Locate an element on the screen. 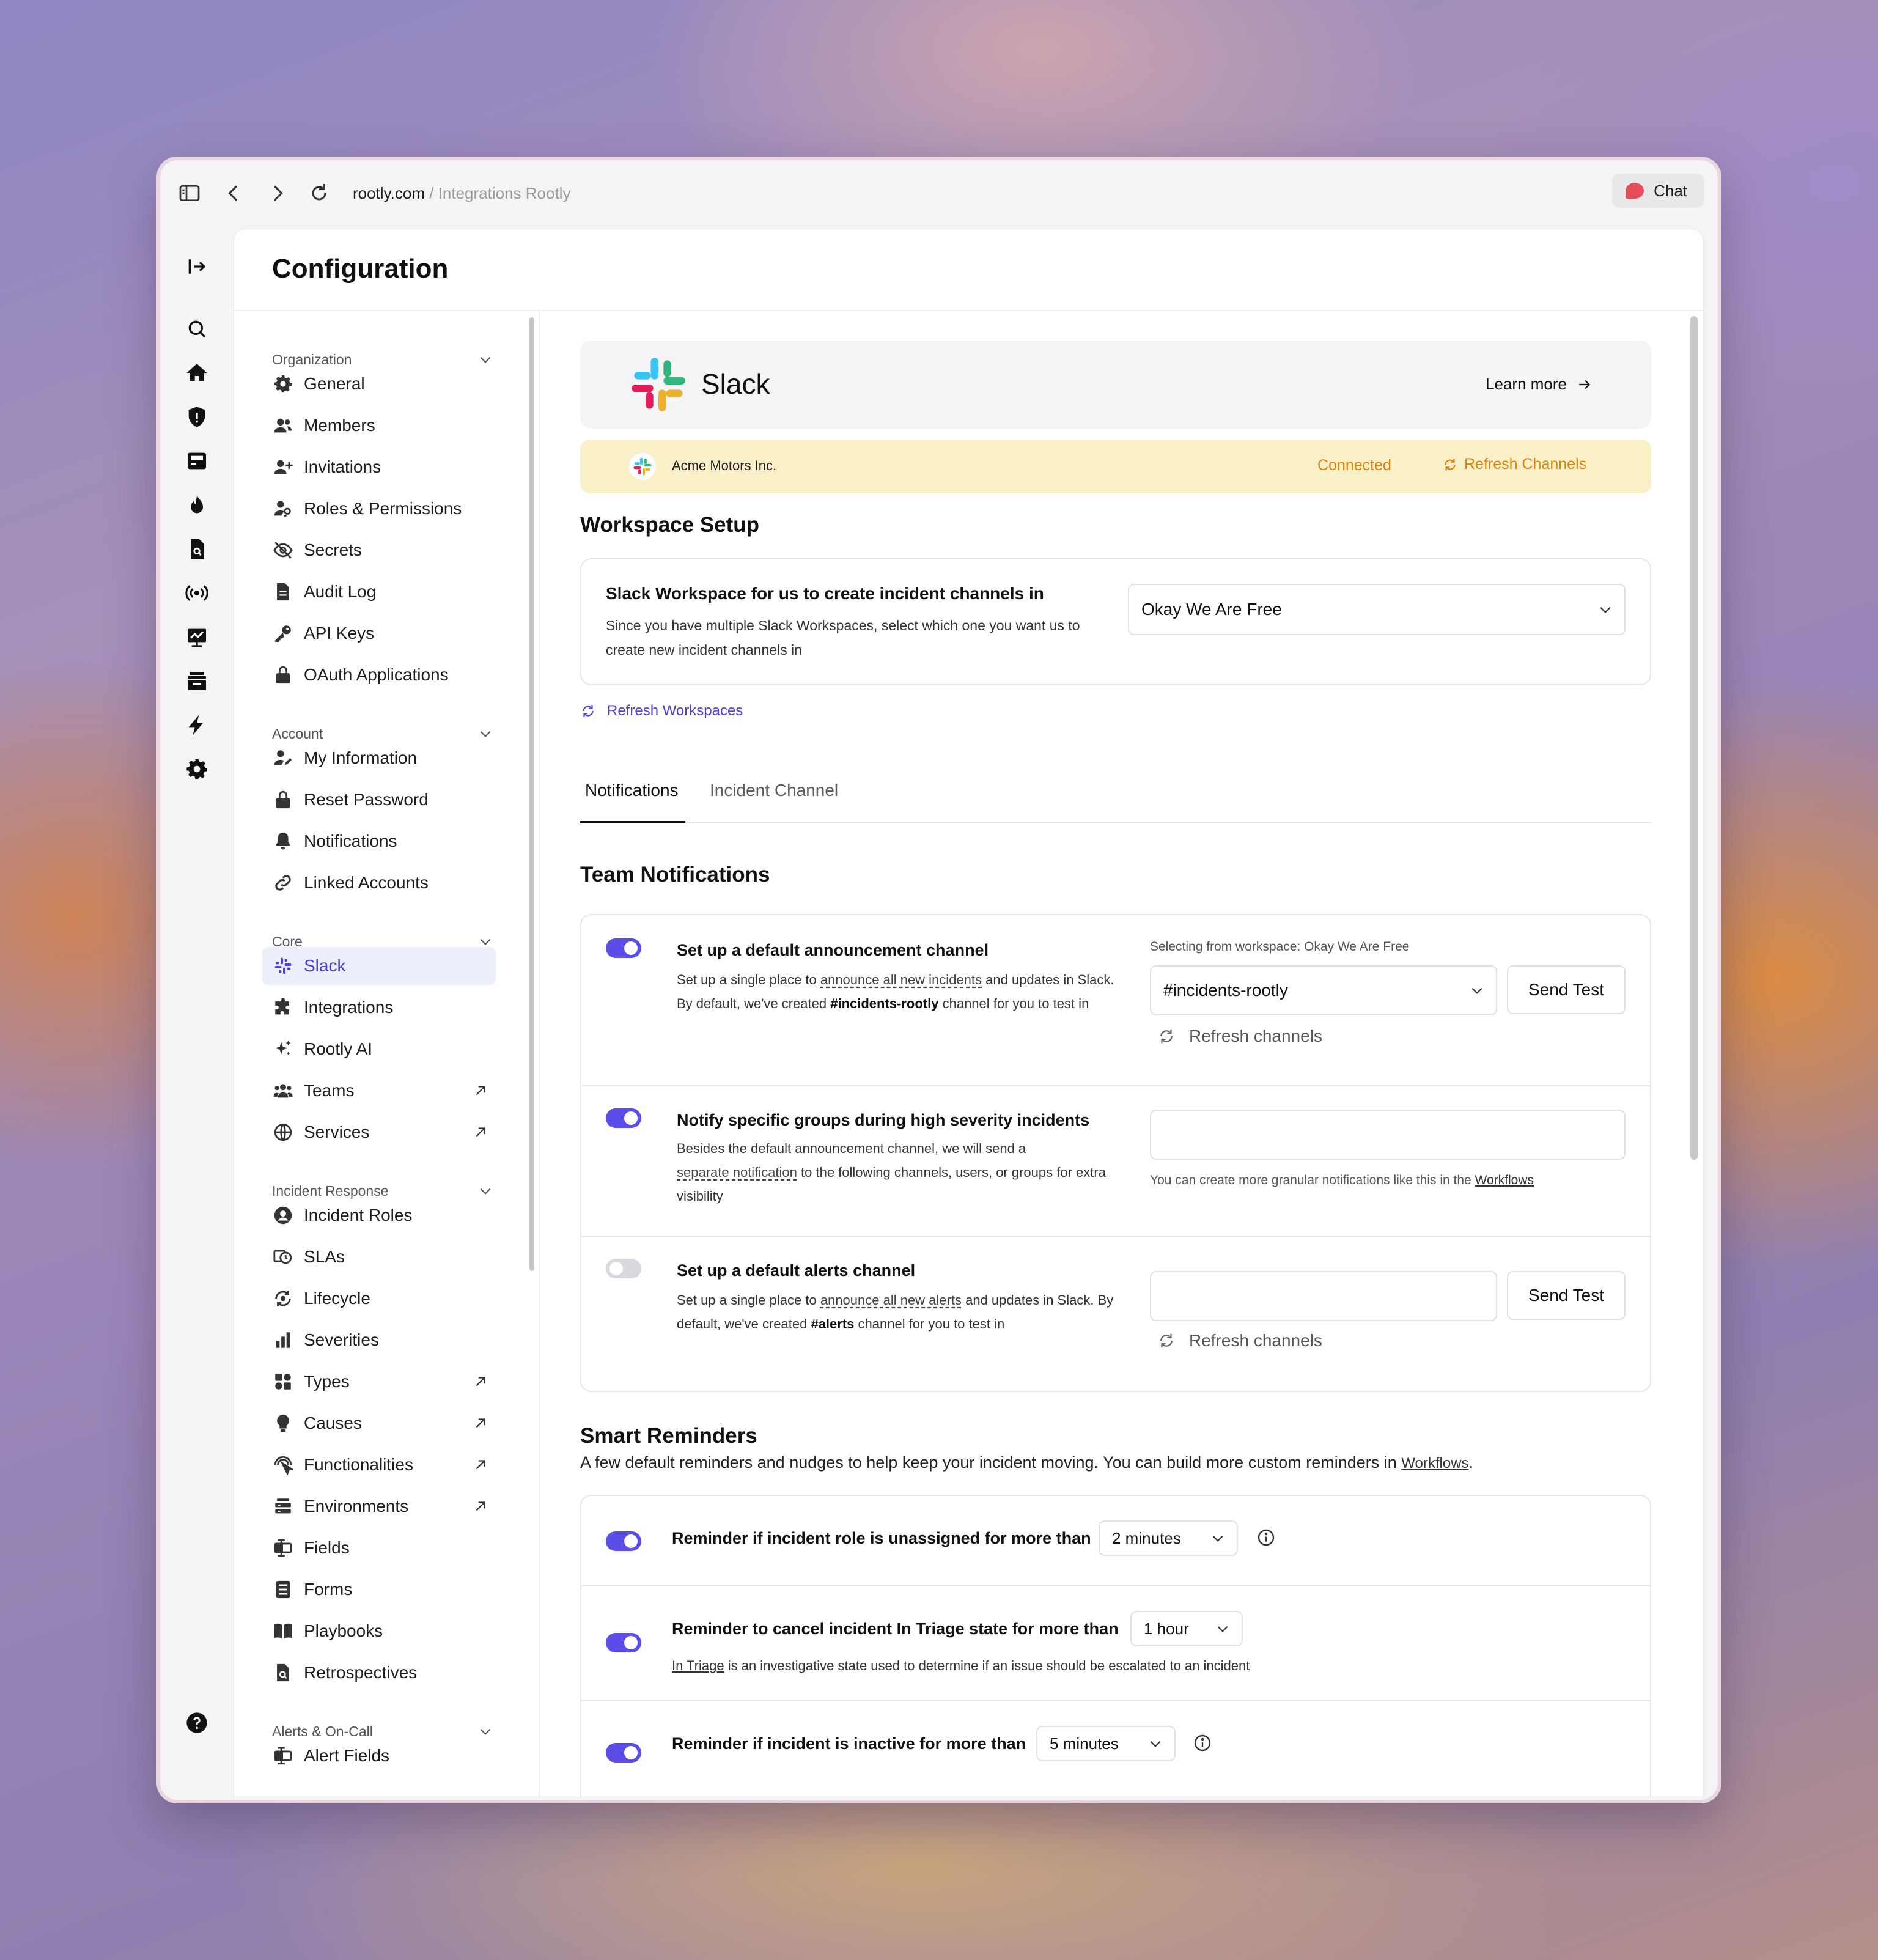  catalog-icon is located at coordinates (197, 681).